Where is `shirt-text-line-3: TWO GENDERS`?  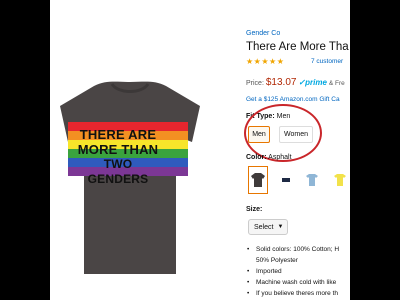
shirt-text-line-3: TWO GENDERS is located at coordinates (118, 171).